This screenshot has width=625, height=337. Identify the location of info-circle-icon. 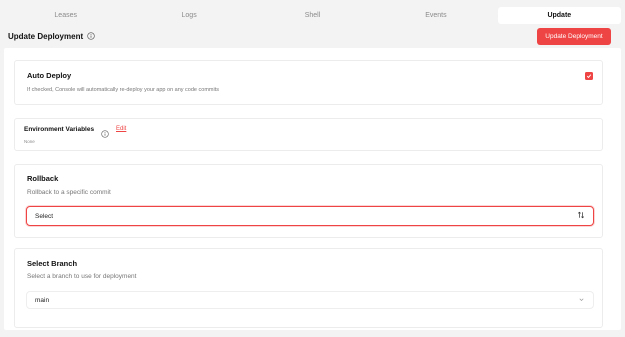
(91, 36).